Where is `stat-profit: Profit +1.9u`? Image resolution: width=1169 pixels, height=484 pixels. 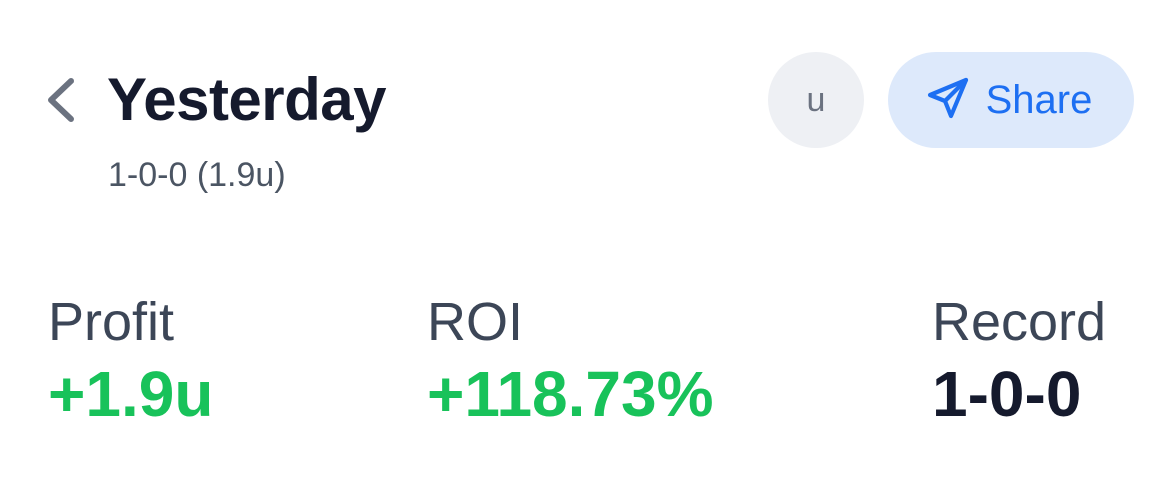 stat-profit: Profit +1.9u is located at coordinates (130, 362).